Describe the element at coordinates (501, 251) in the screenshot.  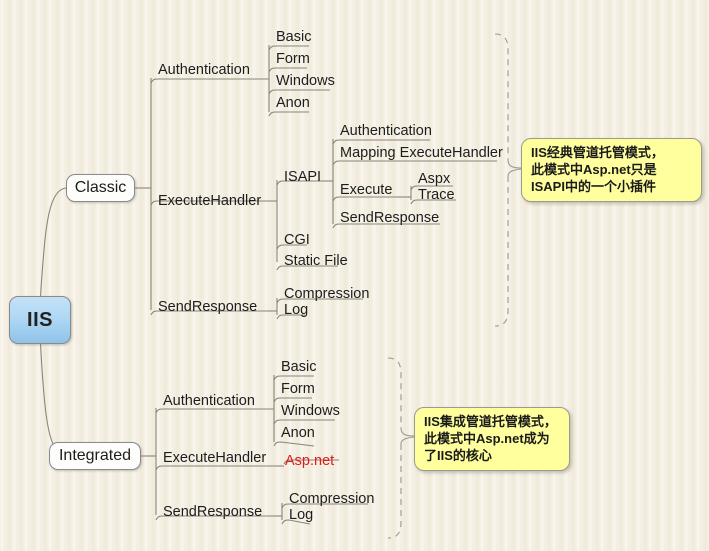
I see `brace-classic-bottom` at that location.